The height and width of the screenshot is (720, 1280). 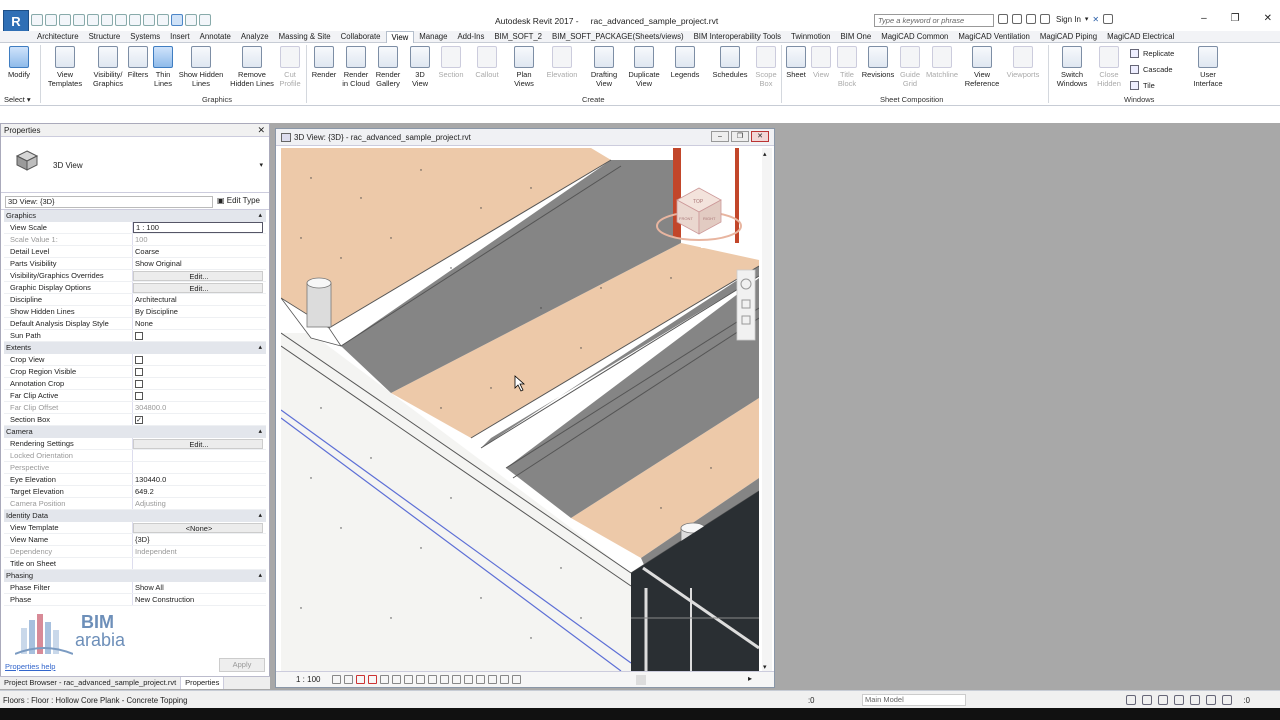 What do you see at coordinates (305, 37) in the screenshot?
I see `tab-massing-site: Massing & Site` at bounding box center [305, 37].